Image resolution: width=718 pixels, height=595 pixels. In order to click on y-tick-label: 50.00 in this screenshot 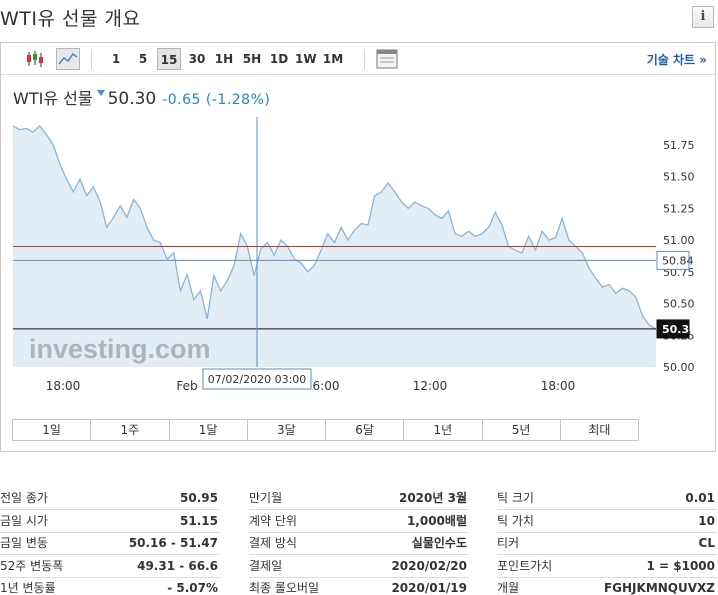, I will do `click(679, 367)`.